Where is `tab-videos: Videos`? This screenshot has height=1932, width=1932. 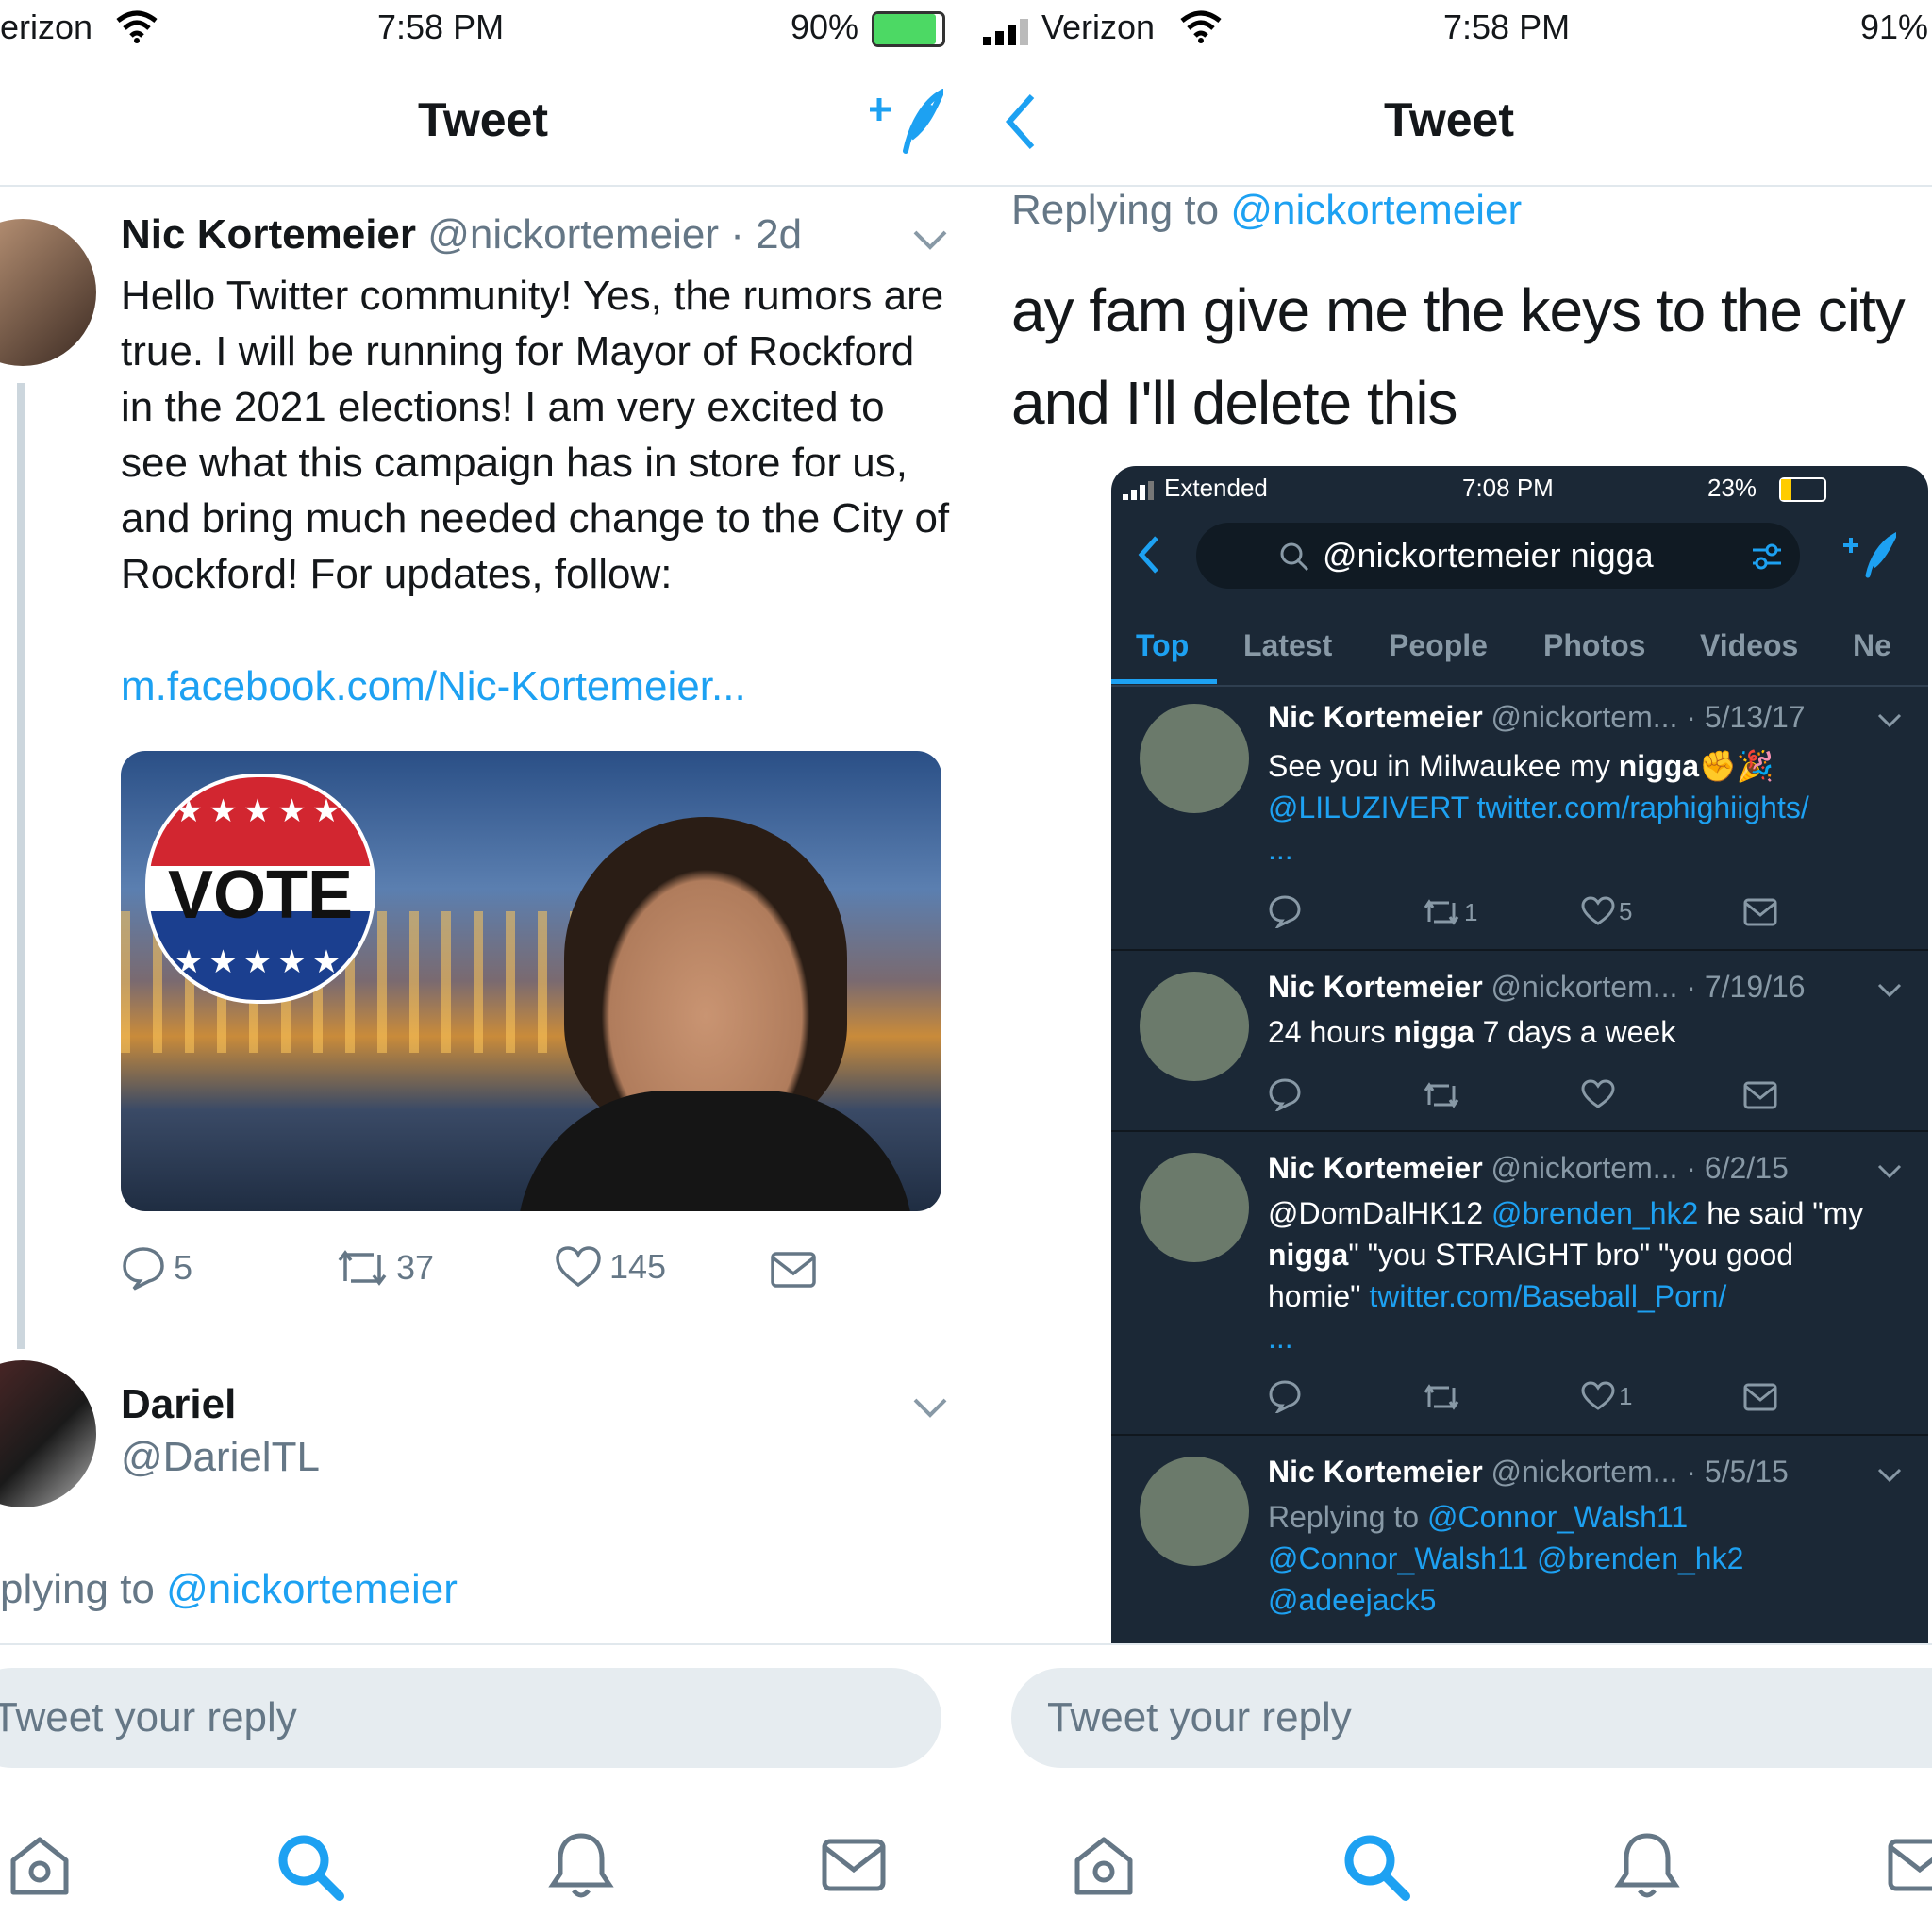
tab-videos: Videos is located at coordinates (1749, 645).